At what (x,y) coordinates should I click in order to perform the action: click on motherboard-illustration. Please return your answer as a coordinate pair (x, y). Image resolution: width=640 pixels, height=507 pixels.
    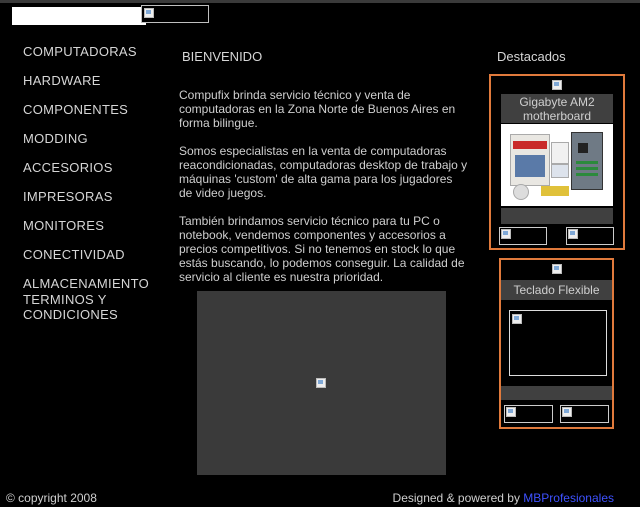
    Looking at the image, I should click on (587, 161).